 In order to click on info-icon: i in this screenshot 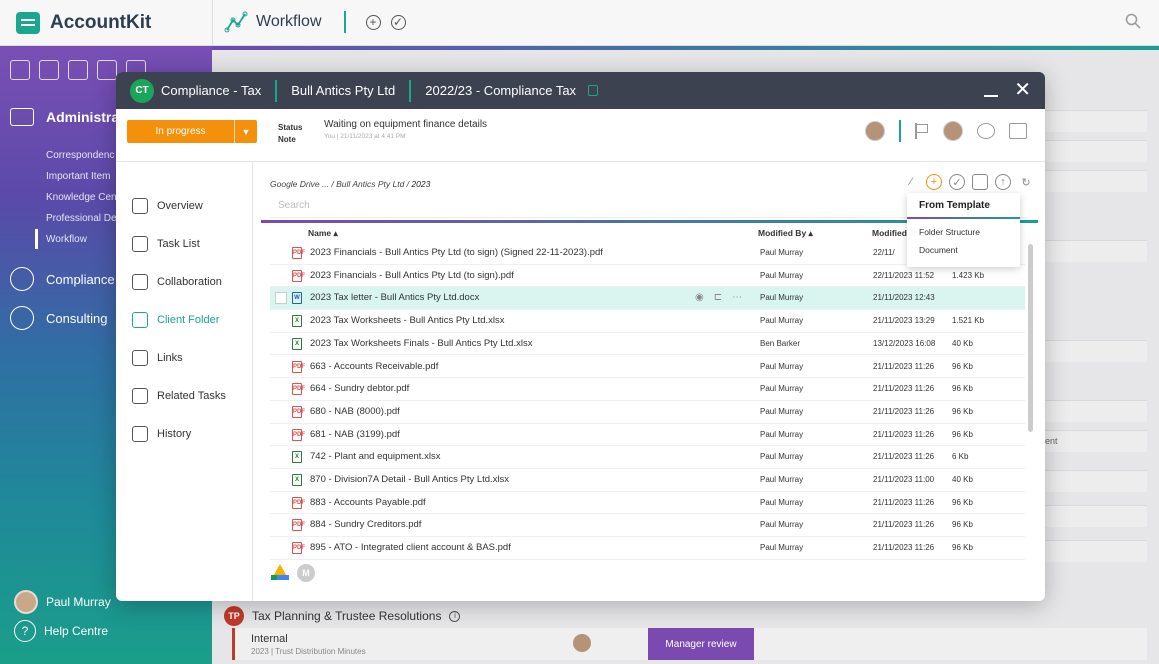, I will do `click(455, 616)`.